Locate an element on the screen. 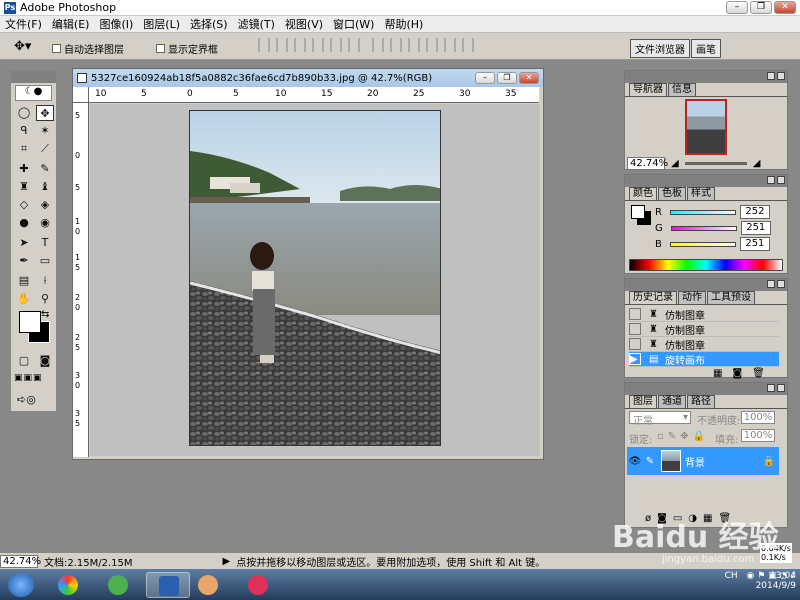  menu-help: 帮助(H) is located at coordinates (403, 24).